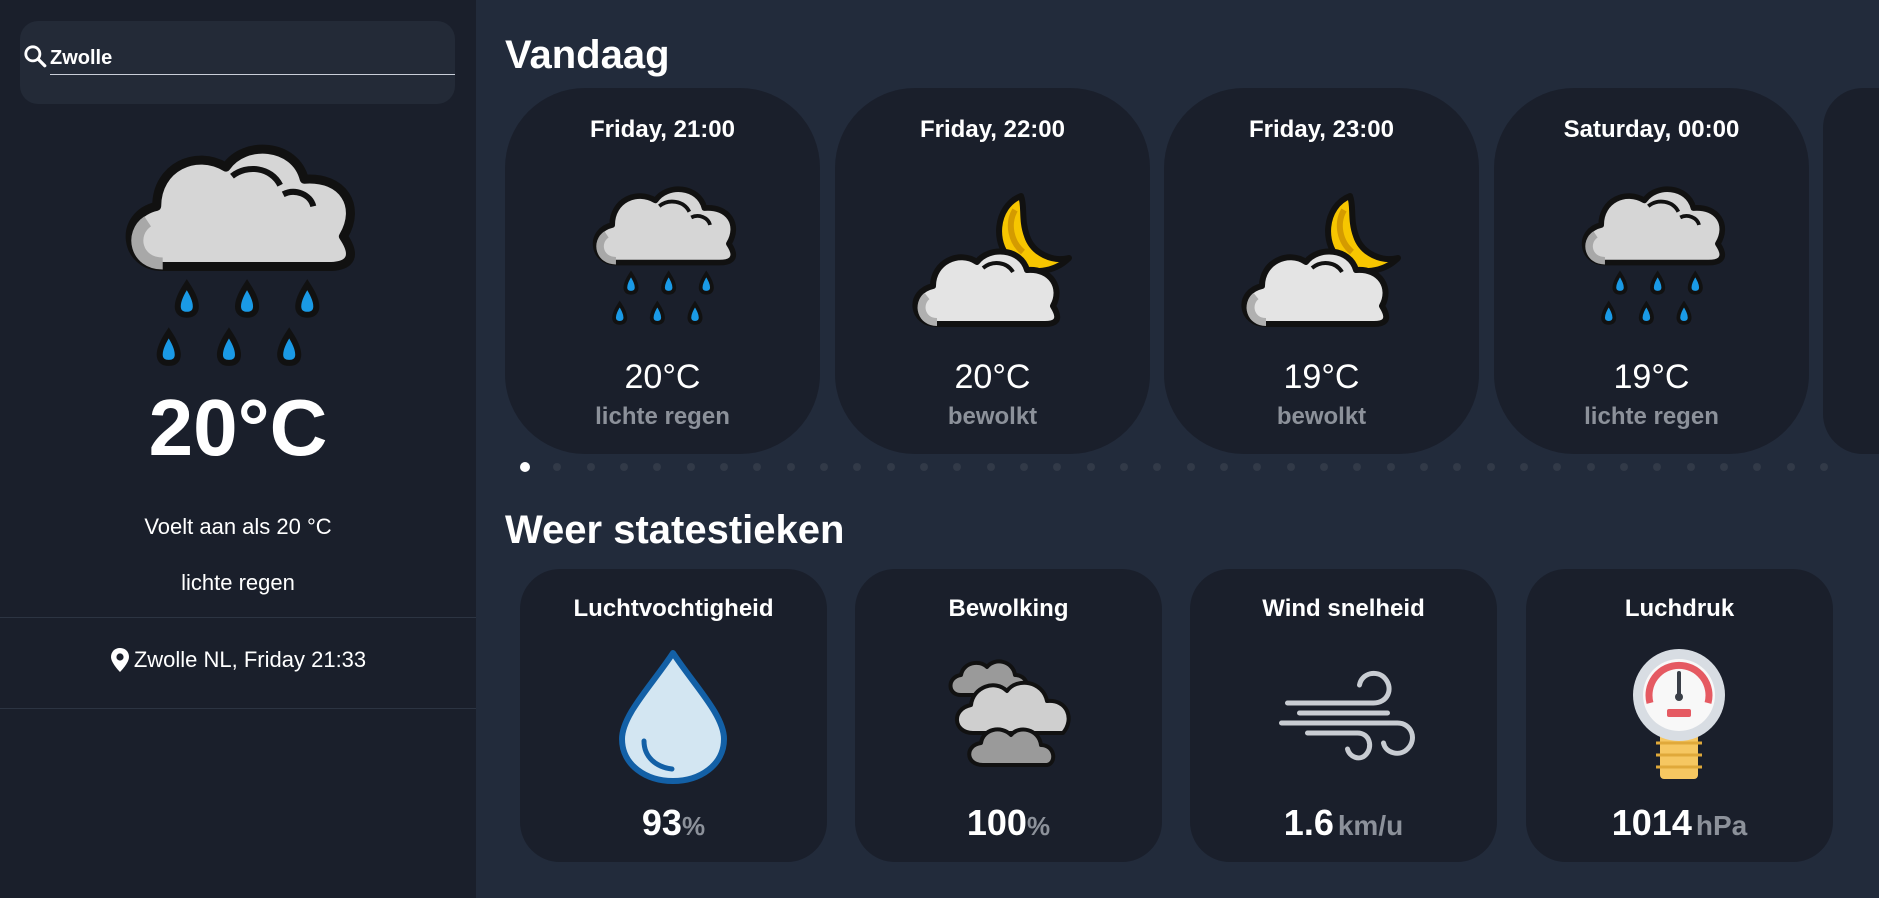 This screenshot has height=898, width=1879. What do you see at coordinates (1347, 715) in the screenshot?
I see `wind-icon` at bounding box center [1347, 715].